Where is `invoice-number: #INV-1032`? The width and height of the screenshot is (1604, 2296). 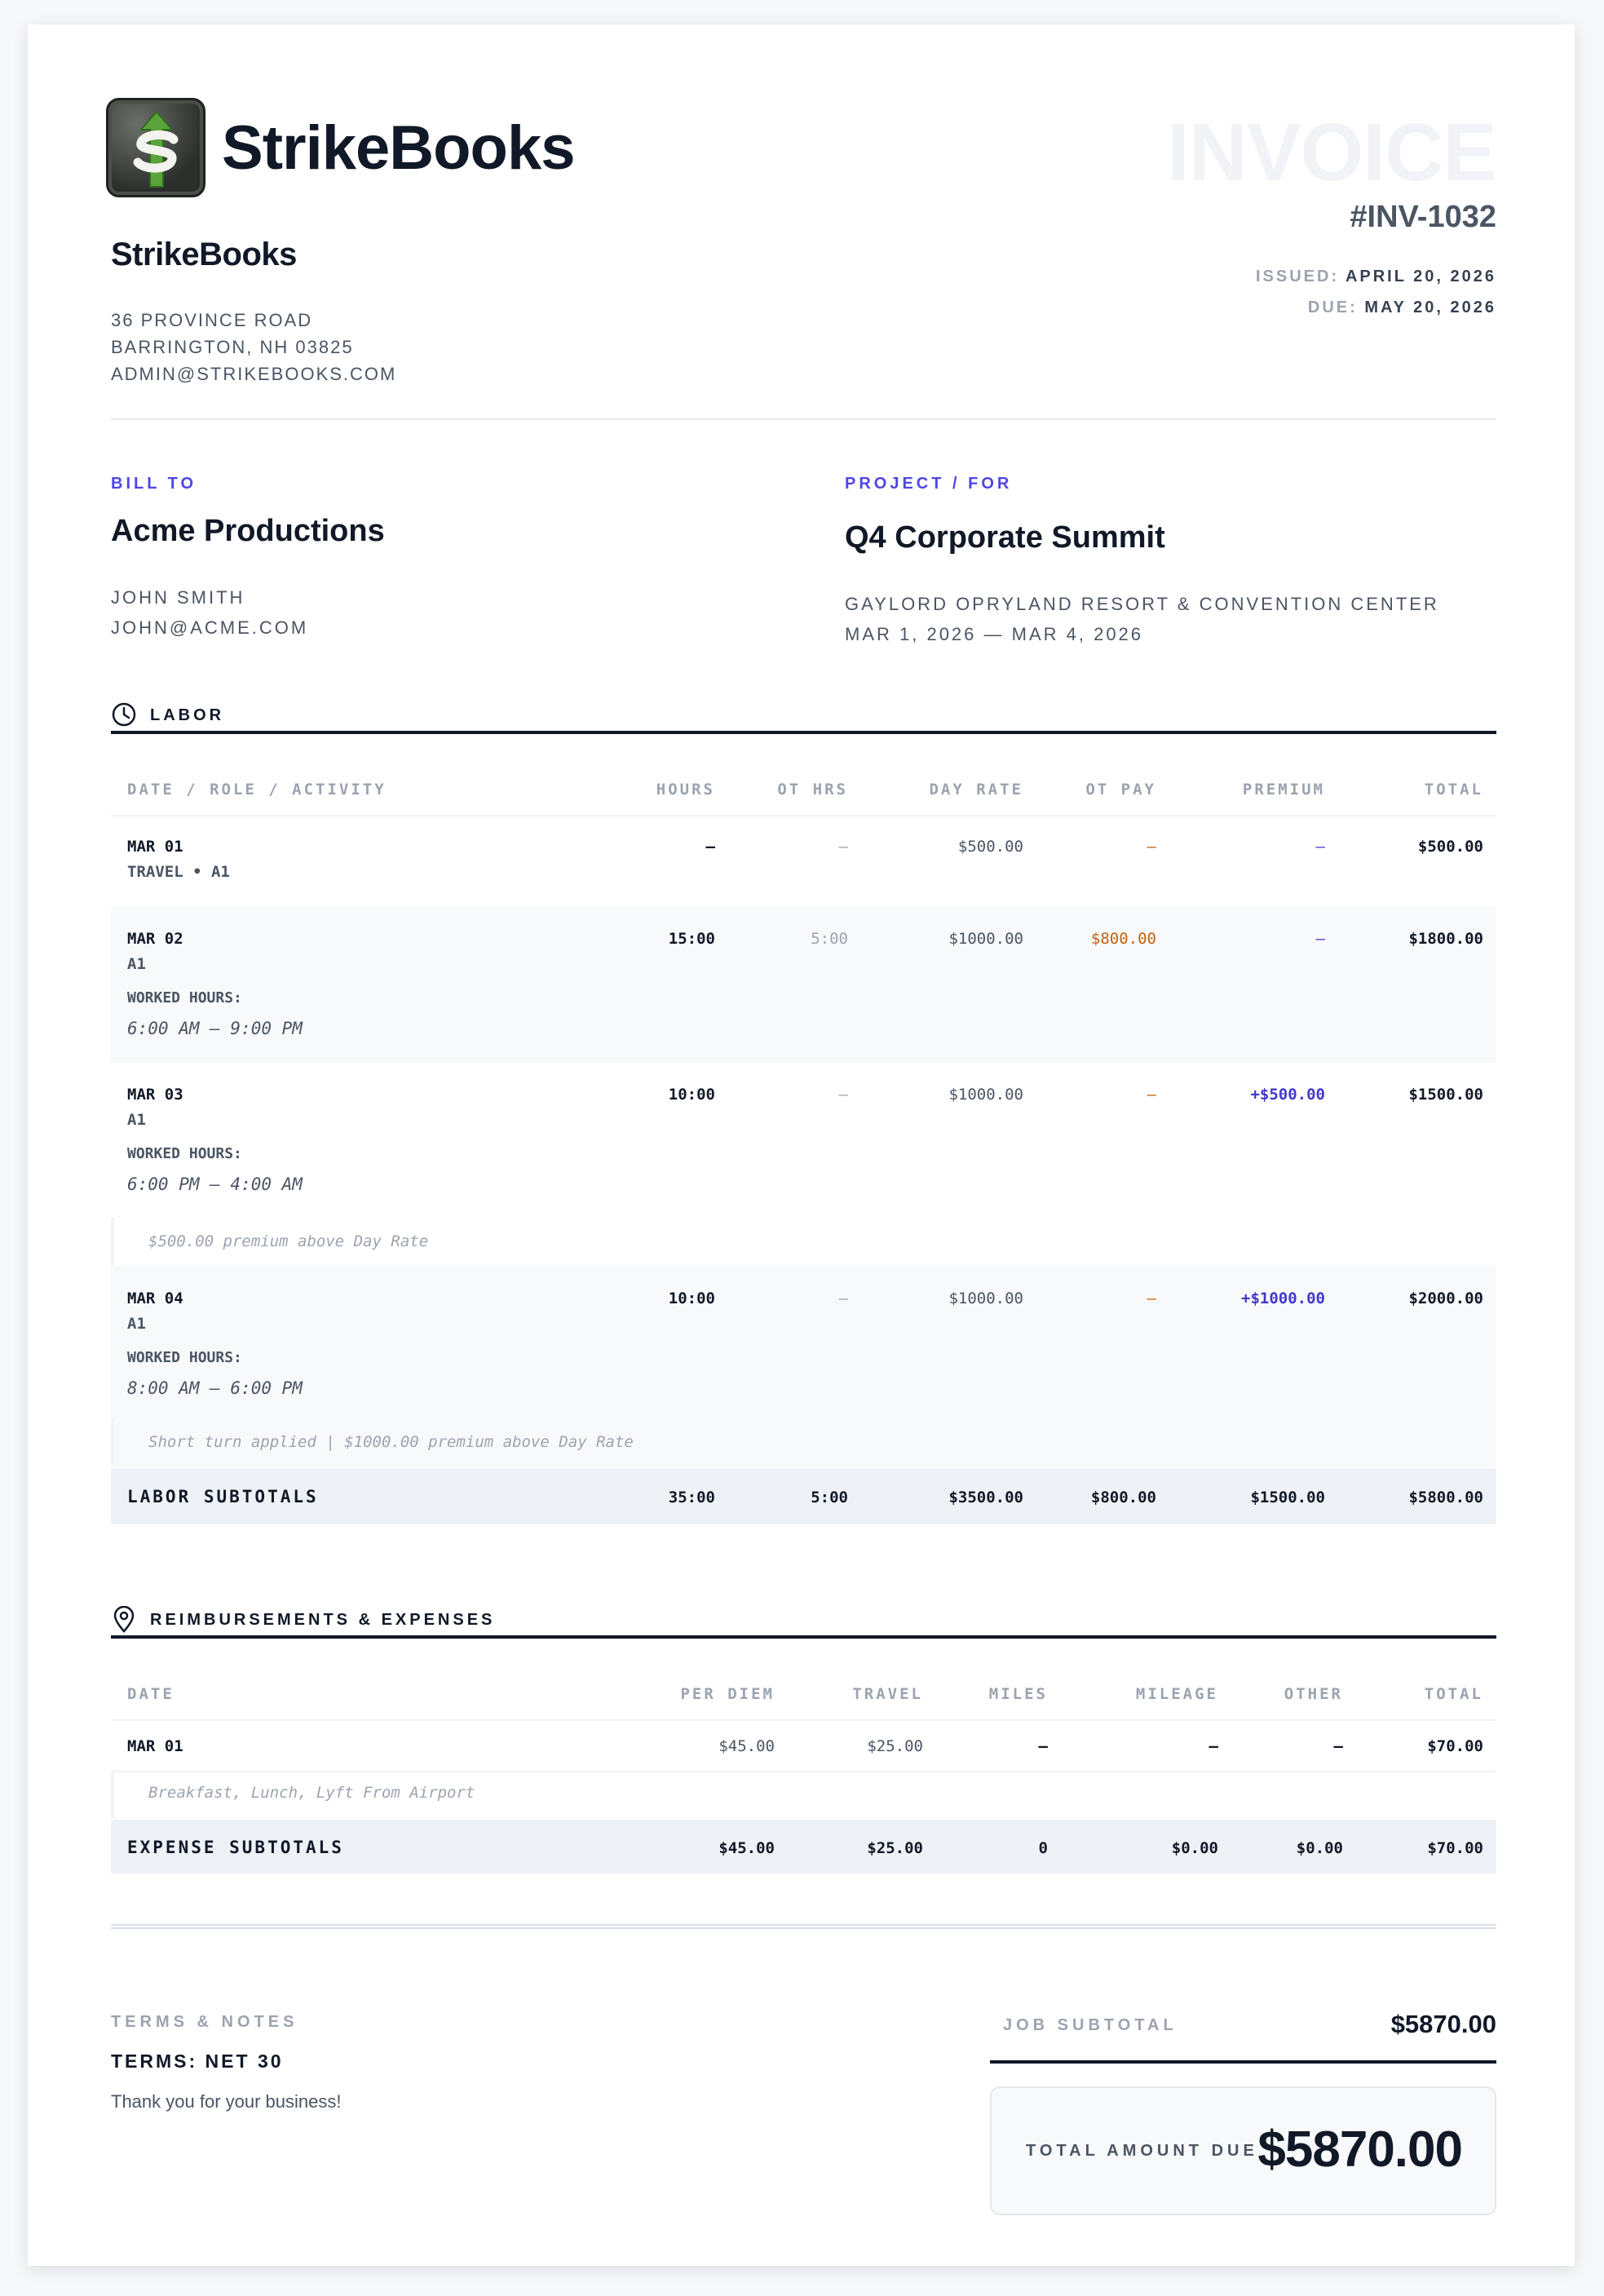
invoice-number: #INV-1032 is located at coordinates (1423, 217).